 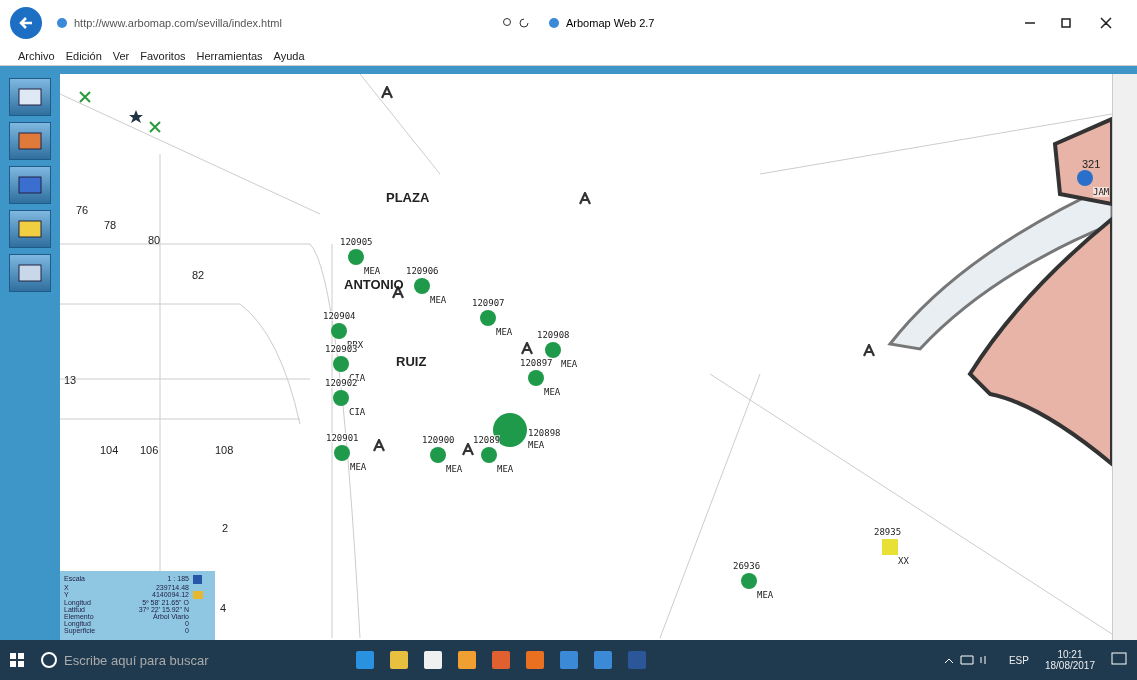 I want to click on street-label: ANTONIO, so click(x=374, y=284).